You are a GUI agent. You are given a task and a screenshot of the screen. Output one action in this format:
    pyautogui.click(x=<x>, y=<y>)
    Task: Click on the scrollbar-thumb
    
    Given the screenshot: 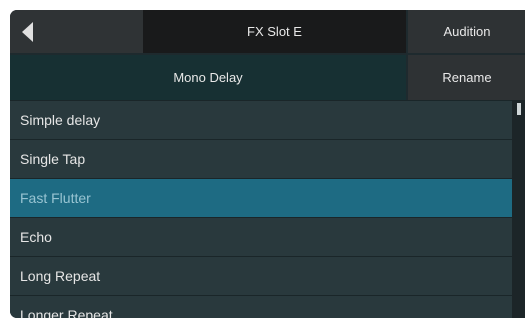 What is the action you would take?
    pyautogui.click(x=519, y=109)
    